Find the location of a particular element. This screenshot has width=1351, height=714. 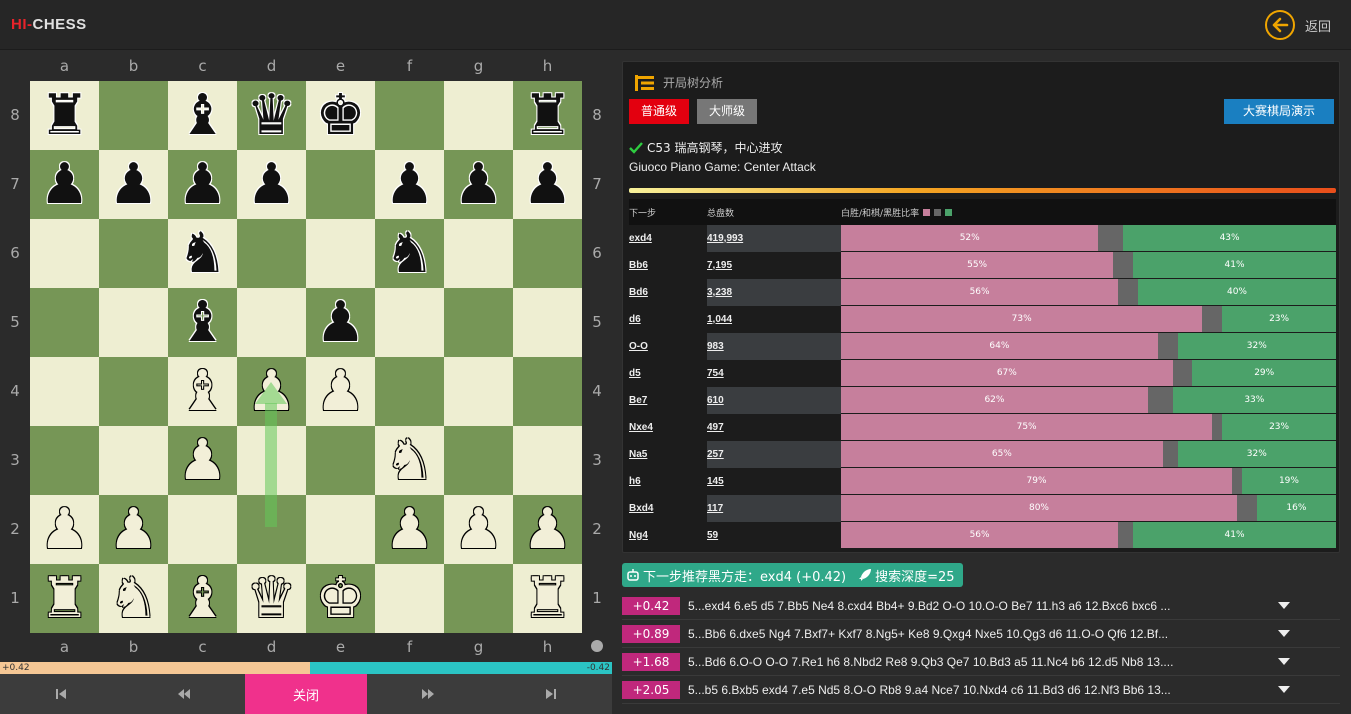

square-h2: ♟ is located at coordinates (547, 529).